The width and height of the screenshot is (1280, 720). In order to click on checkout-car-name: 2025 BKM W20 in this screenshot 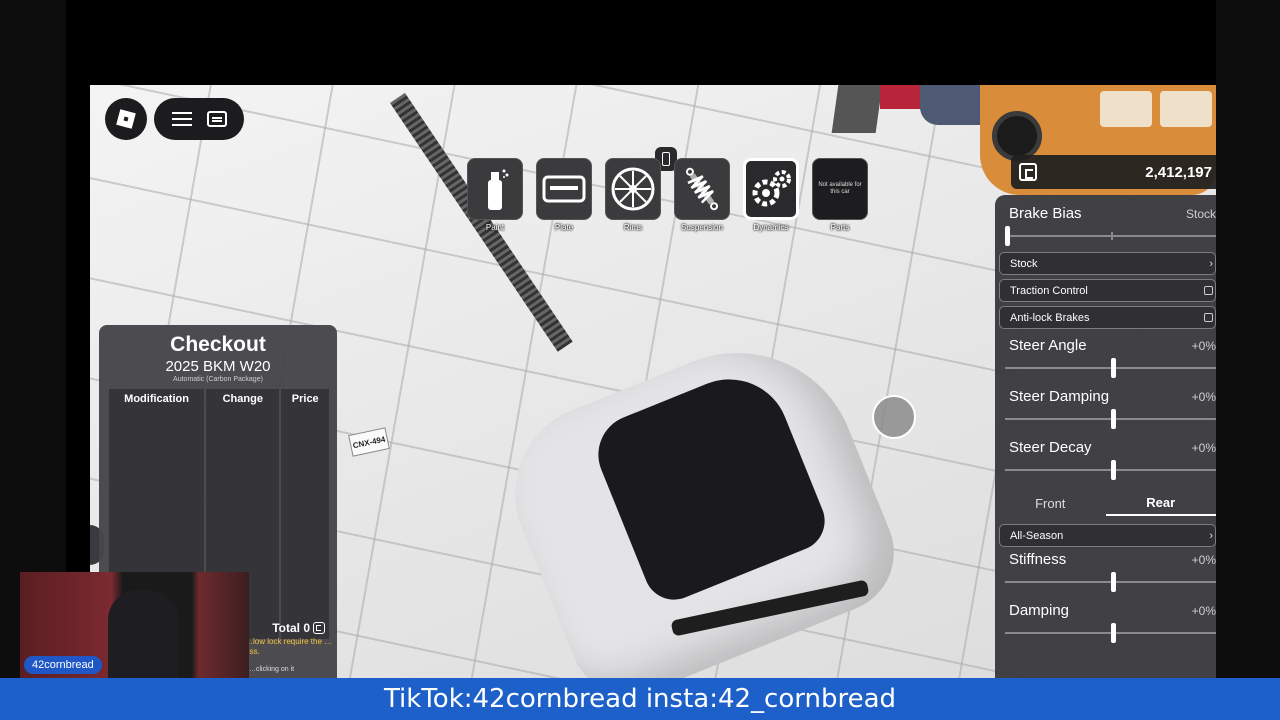, I will do `click(218, 366)`.